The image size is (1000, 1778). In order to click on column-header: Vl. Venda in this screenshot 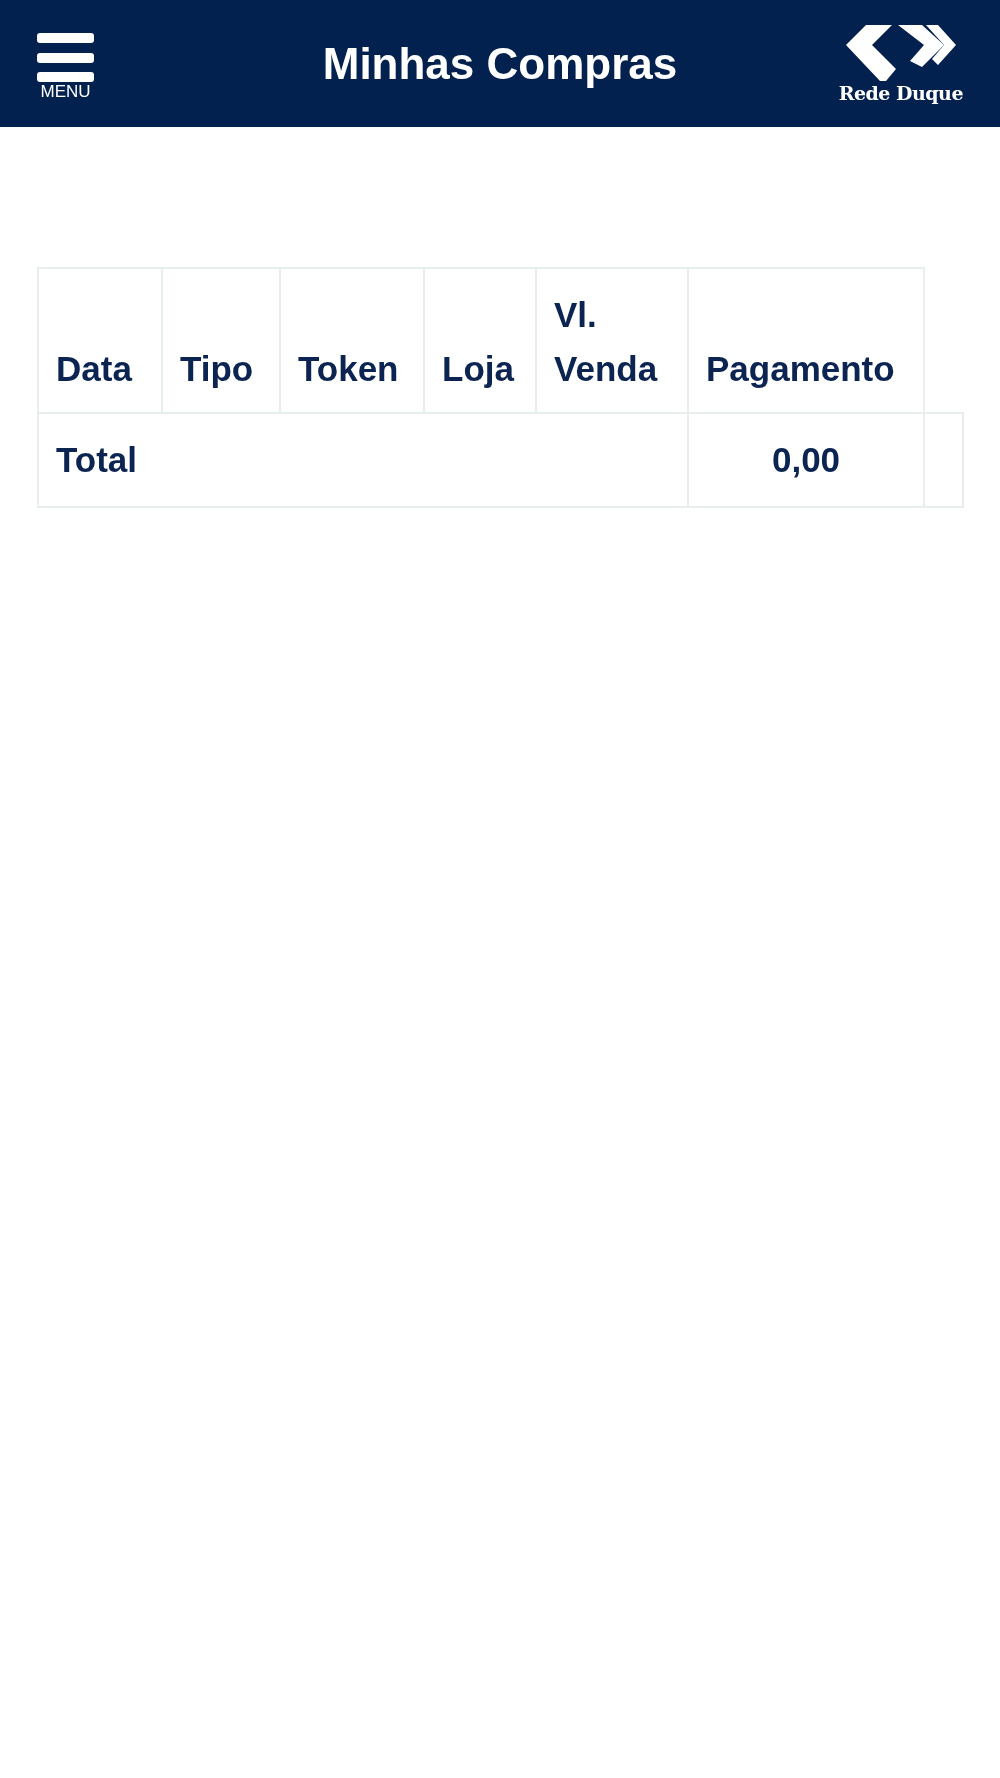, I will do `click(612, 340)`.